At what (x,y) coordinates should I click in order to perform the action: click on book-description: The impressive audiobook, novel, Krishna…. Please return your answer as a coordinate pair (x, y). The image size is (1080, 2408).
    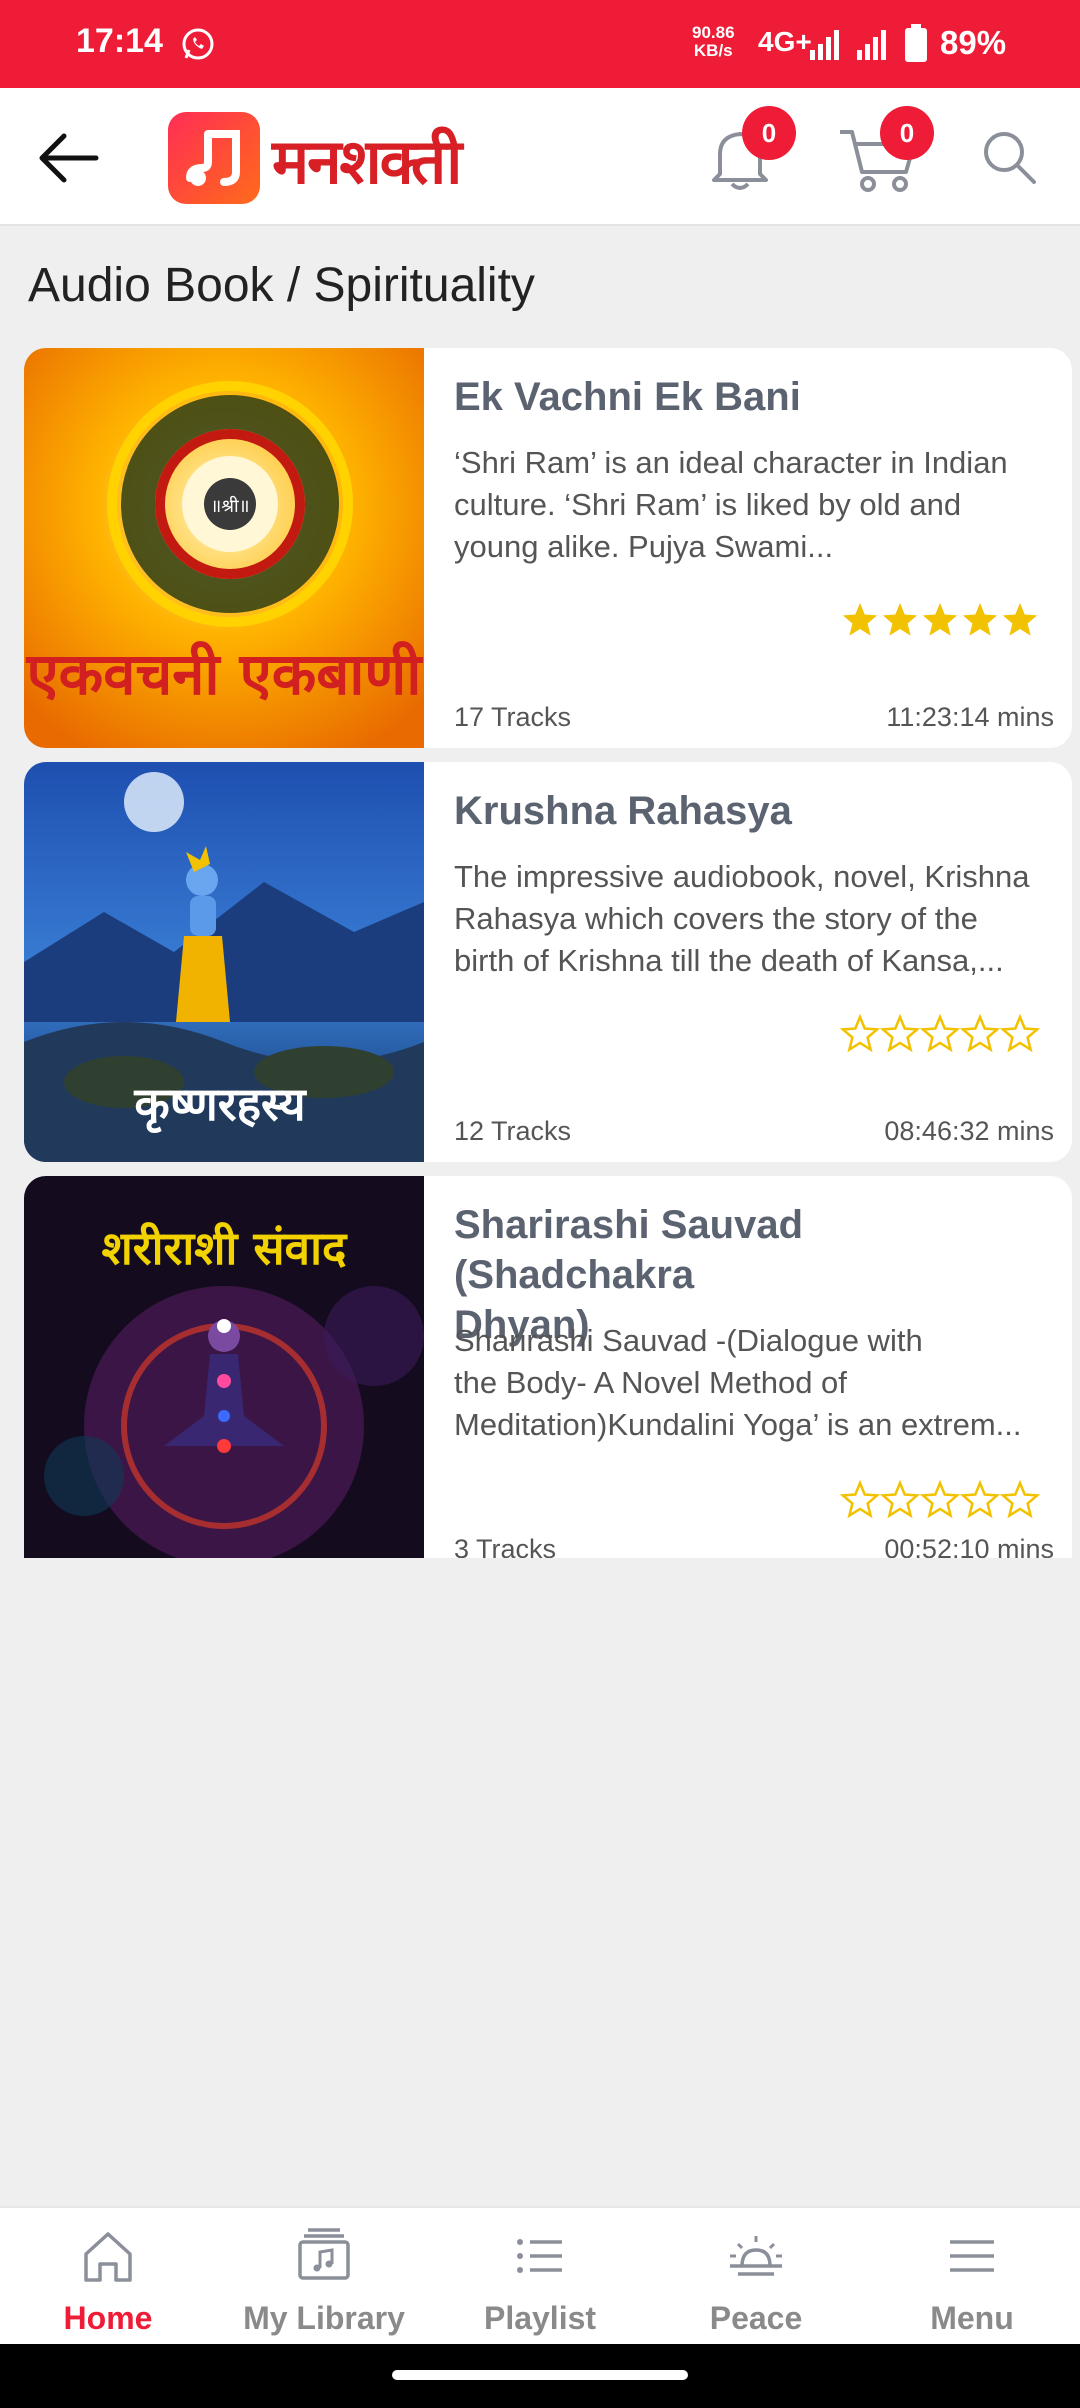
    Looking at the image, I should click on (742, 918).